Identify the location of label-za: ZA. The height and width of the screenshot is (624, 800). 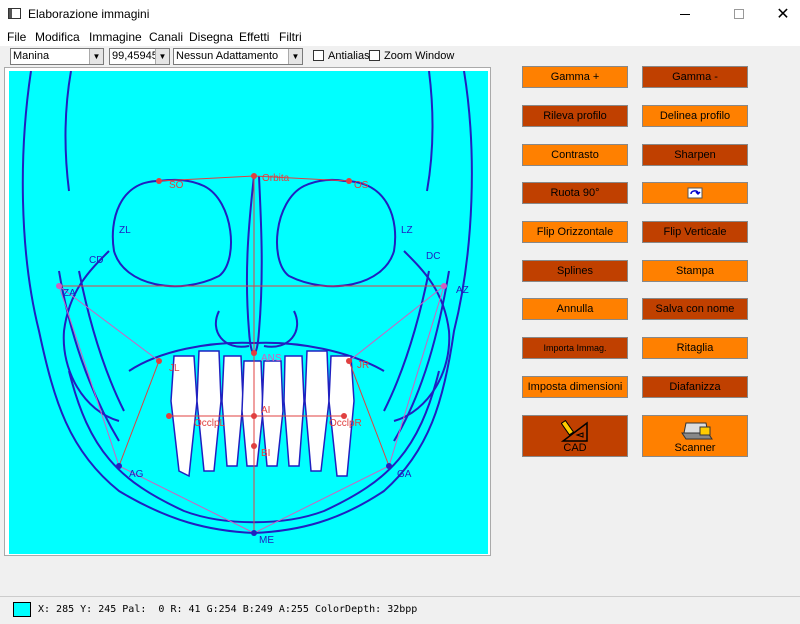
(69, 293).